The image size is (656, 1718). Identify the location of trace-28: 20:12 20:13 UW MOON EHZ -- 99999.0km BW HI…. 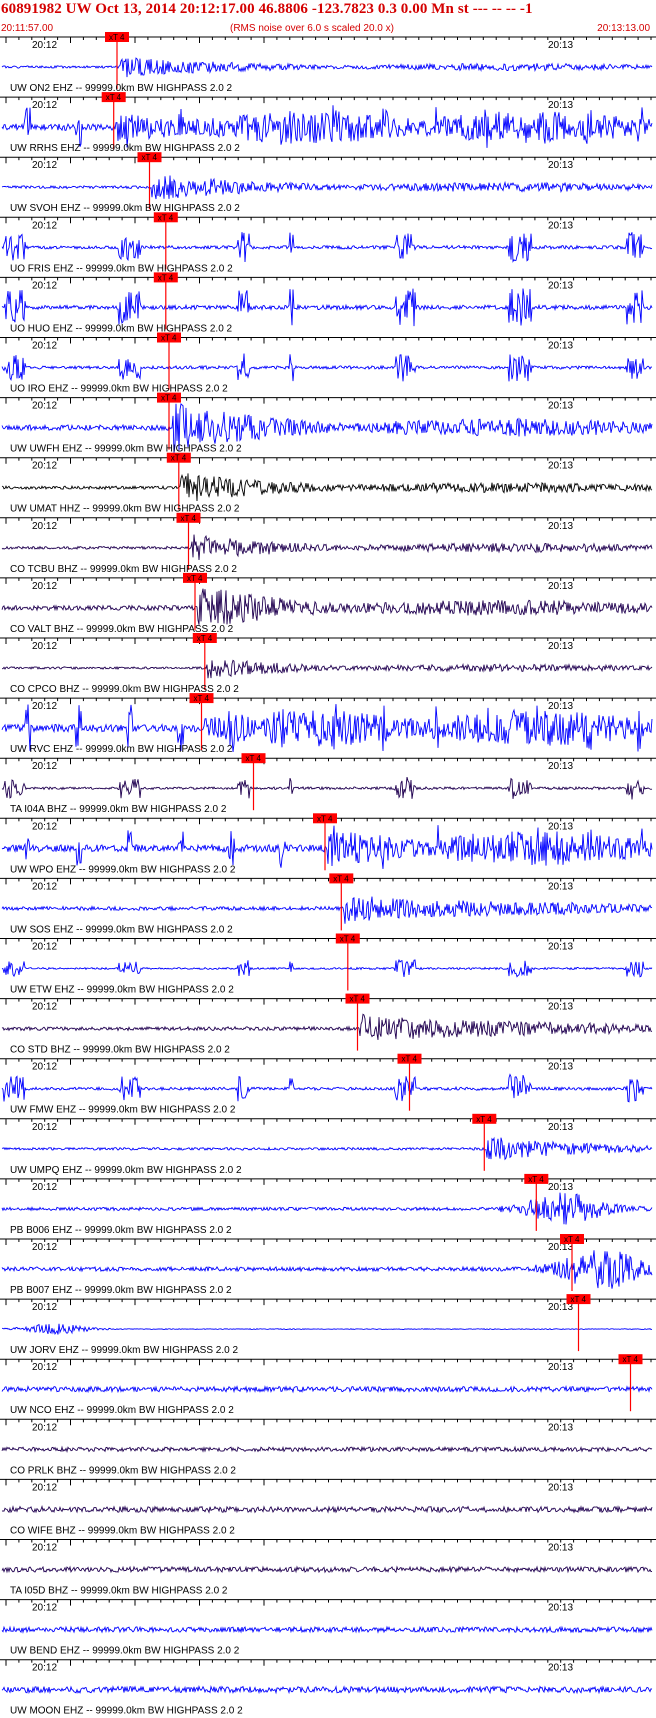
(328, 1688).